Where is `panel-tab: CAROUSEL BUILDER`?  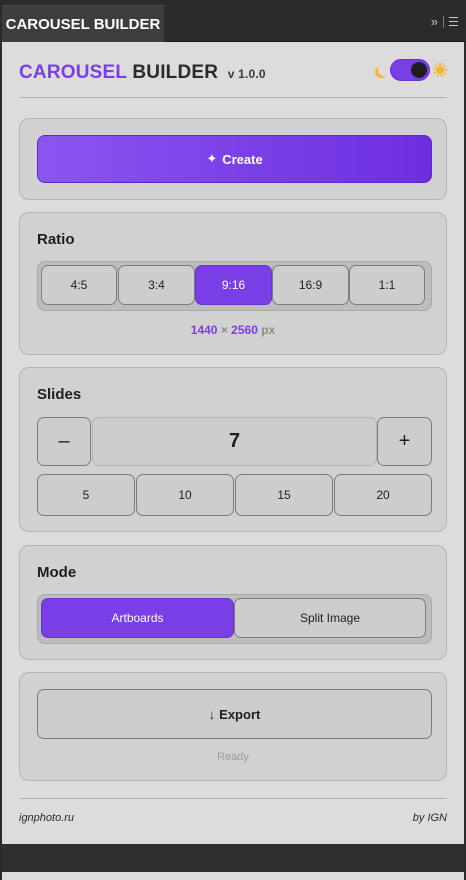 panel-tab: CAROUSEL BUILDER is located at coordinates (83, 23).